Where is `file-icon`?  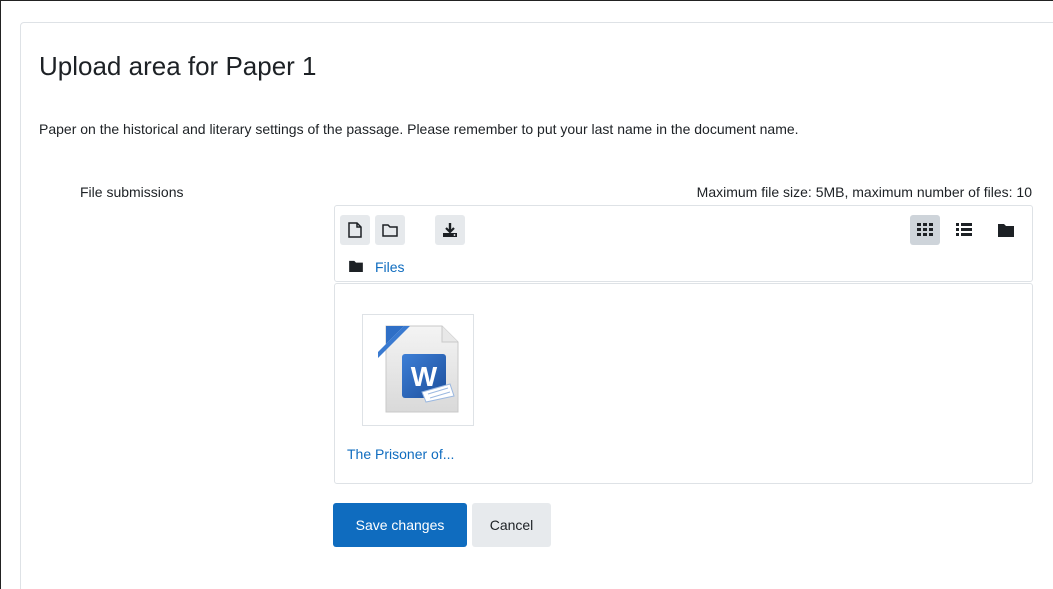
file-icon is located at coordinates (355, 230).